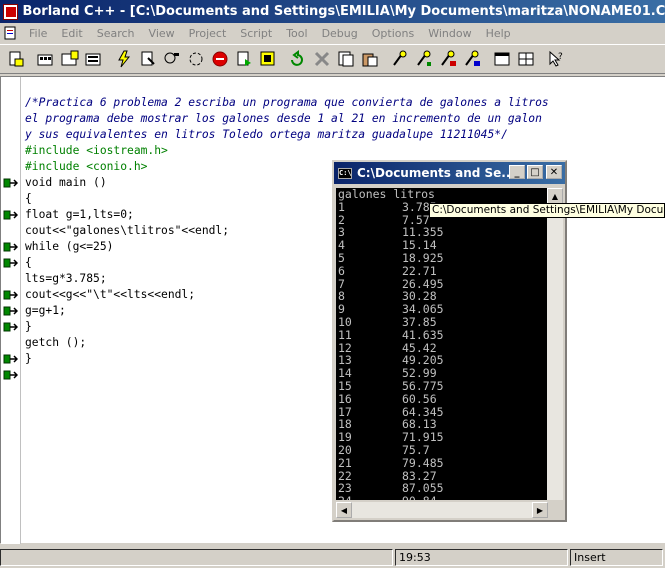 This screenshot has height=568, width=665. Describe the element at coordinates (345, 385) in the screenshot. I see `galones-value: 15` at that location.